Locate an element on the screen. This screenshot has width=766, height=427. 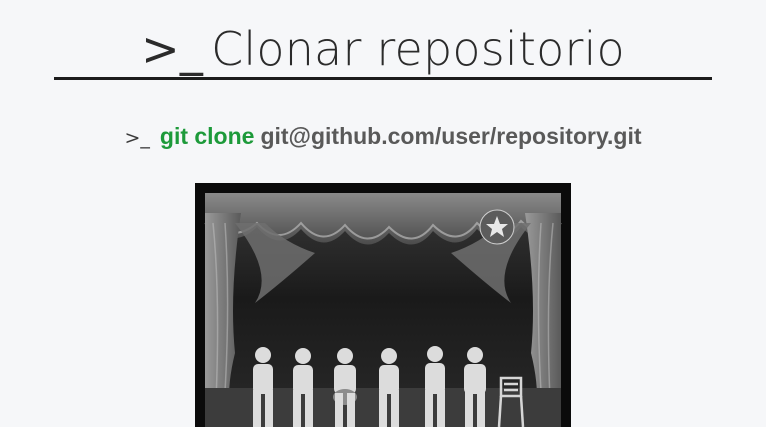
page-title: >_ Clonar repositorio is located at coordinates (383, 49).